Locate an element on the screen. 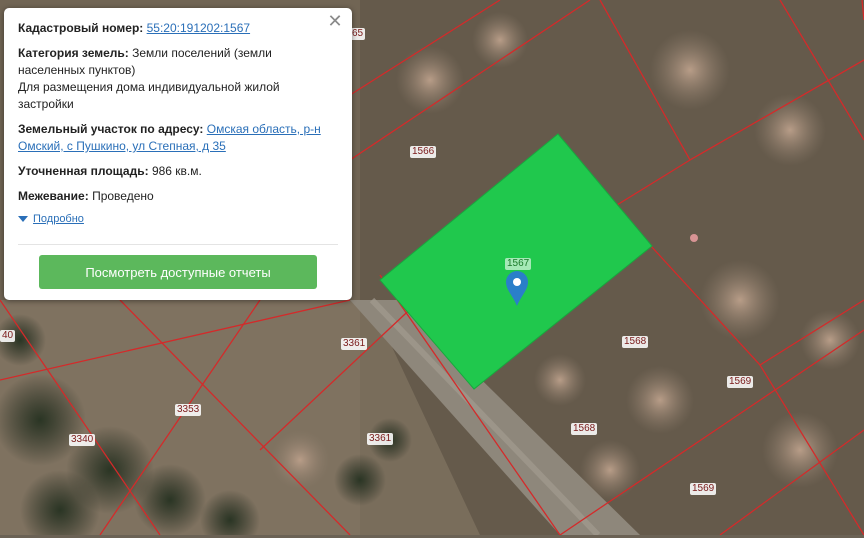 This screenshot has height=538, width=864. parcel-label-3353: 3353 is located at coordinates (188, 410).